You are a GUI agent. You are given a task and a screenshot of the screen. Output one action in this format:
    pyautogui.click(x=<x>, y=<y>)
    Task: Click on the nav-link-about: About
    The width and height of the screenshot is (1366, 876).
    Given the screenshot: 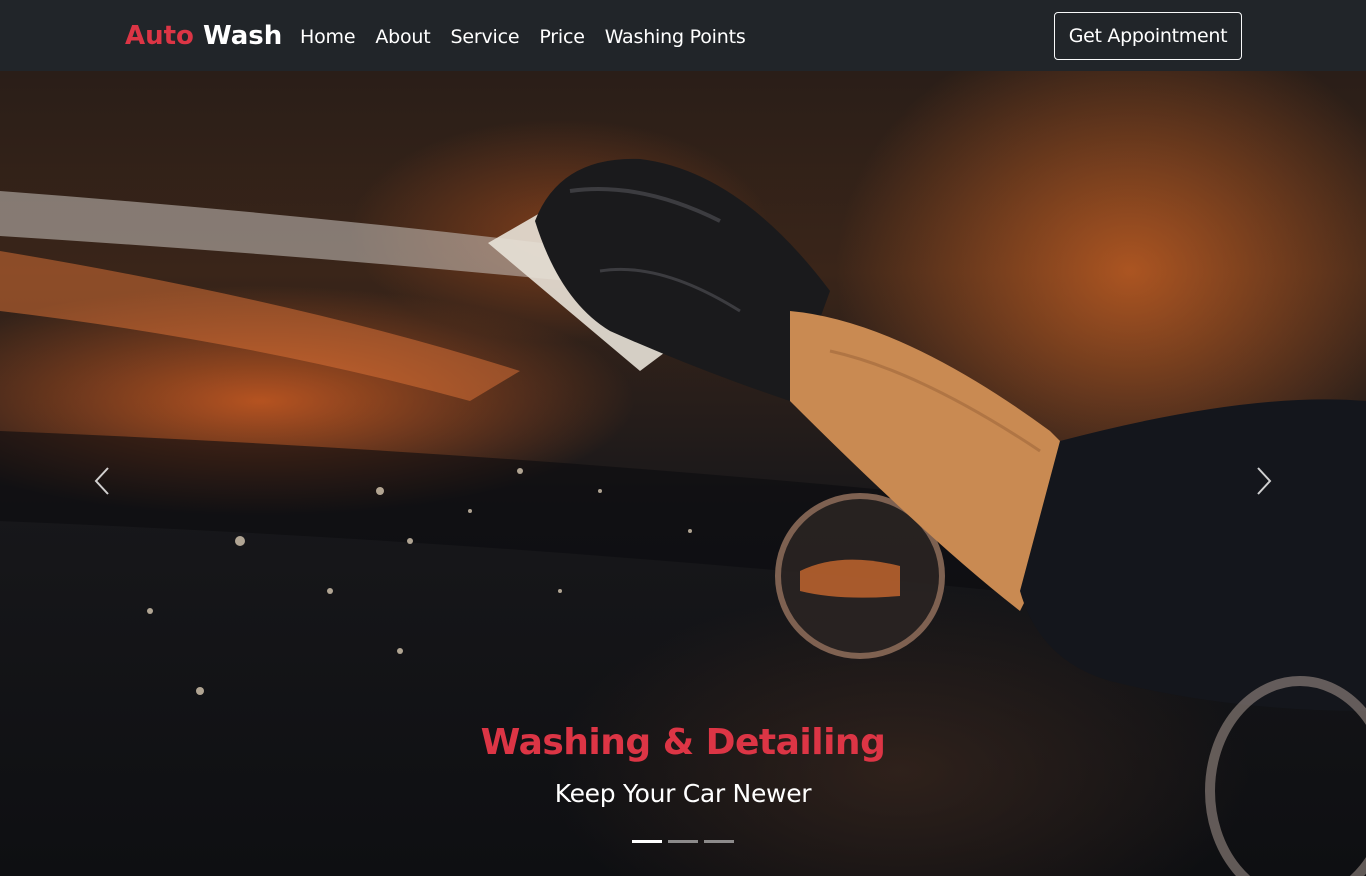 What is the action you would take?
    pyautogui.click(x=402, y=37)
    